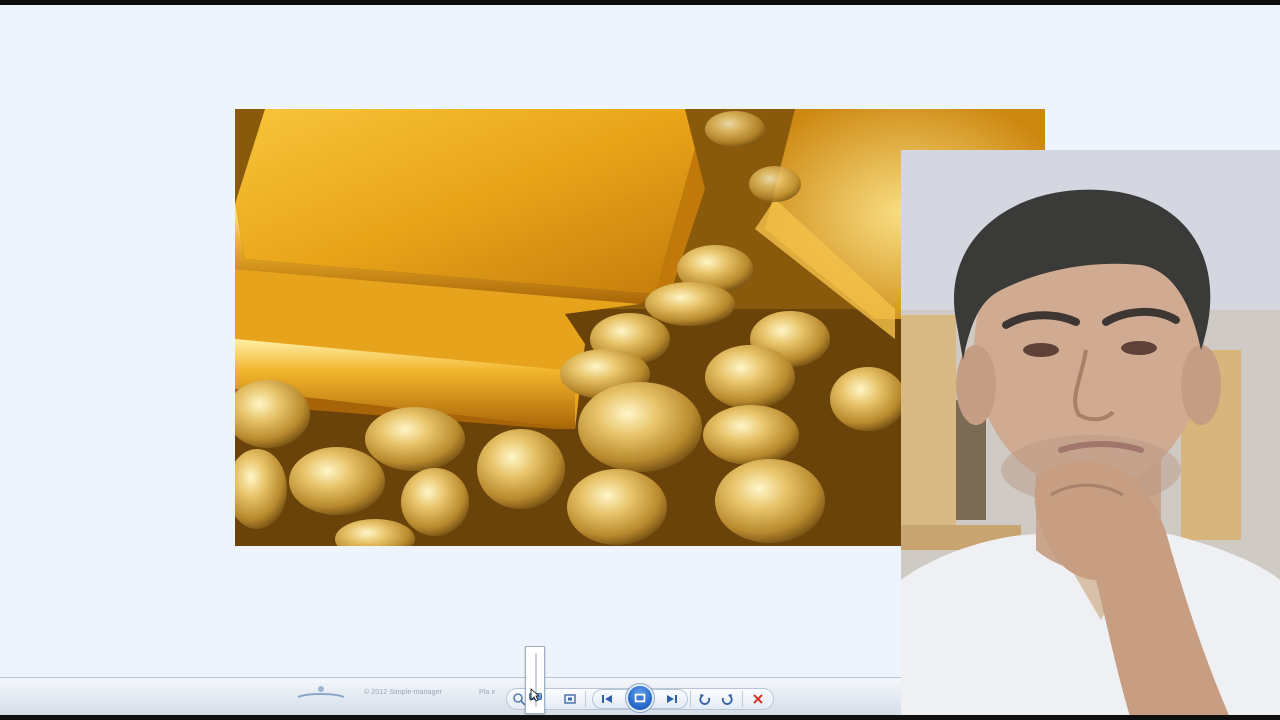 The height and width of the screenshot is (720, 1280). I want to click on rotate-left-button, so click(705, 699).